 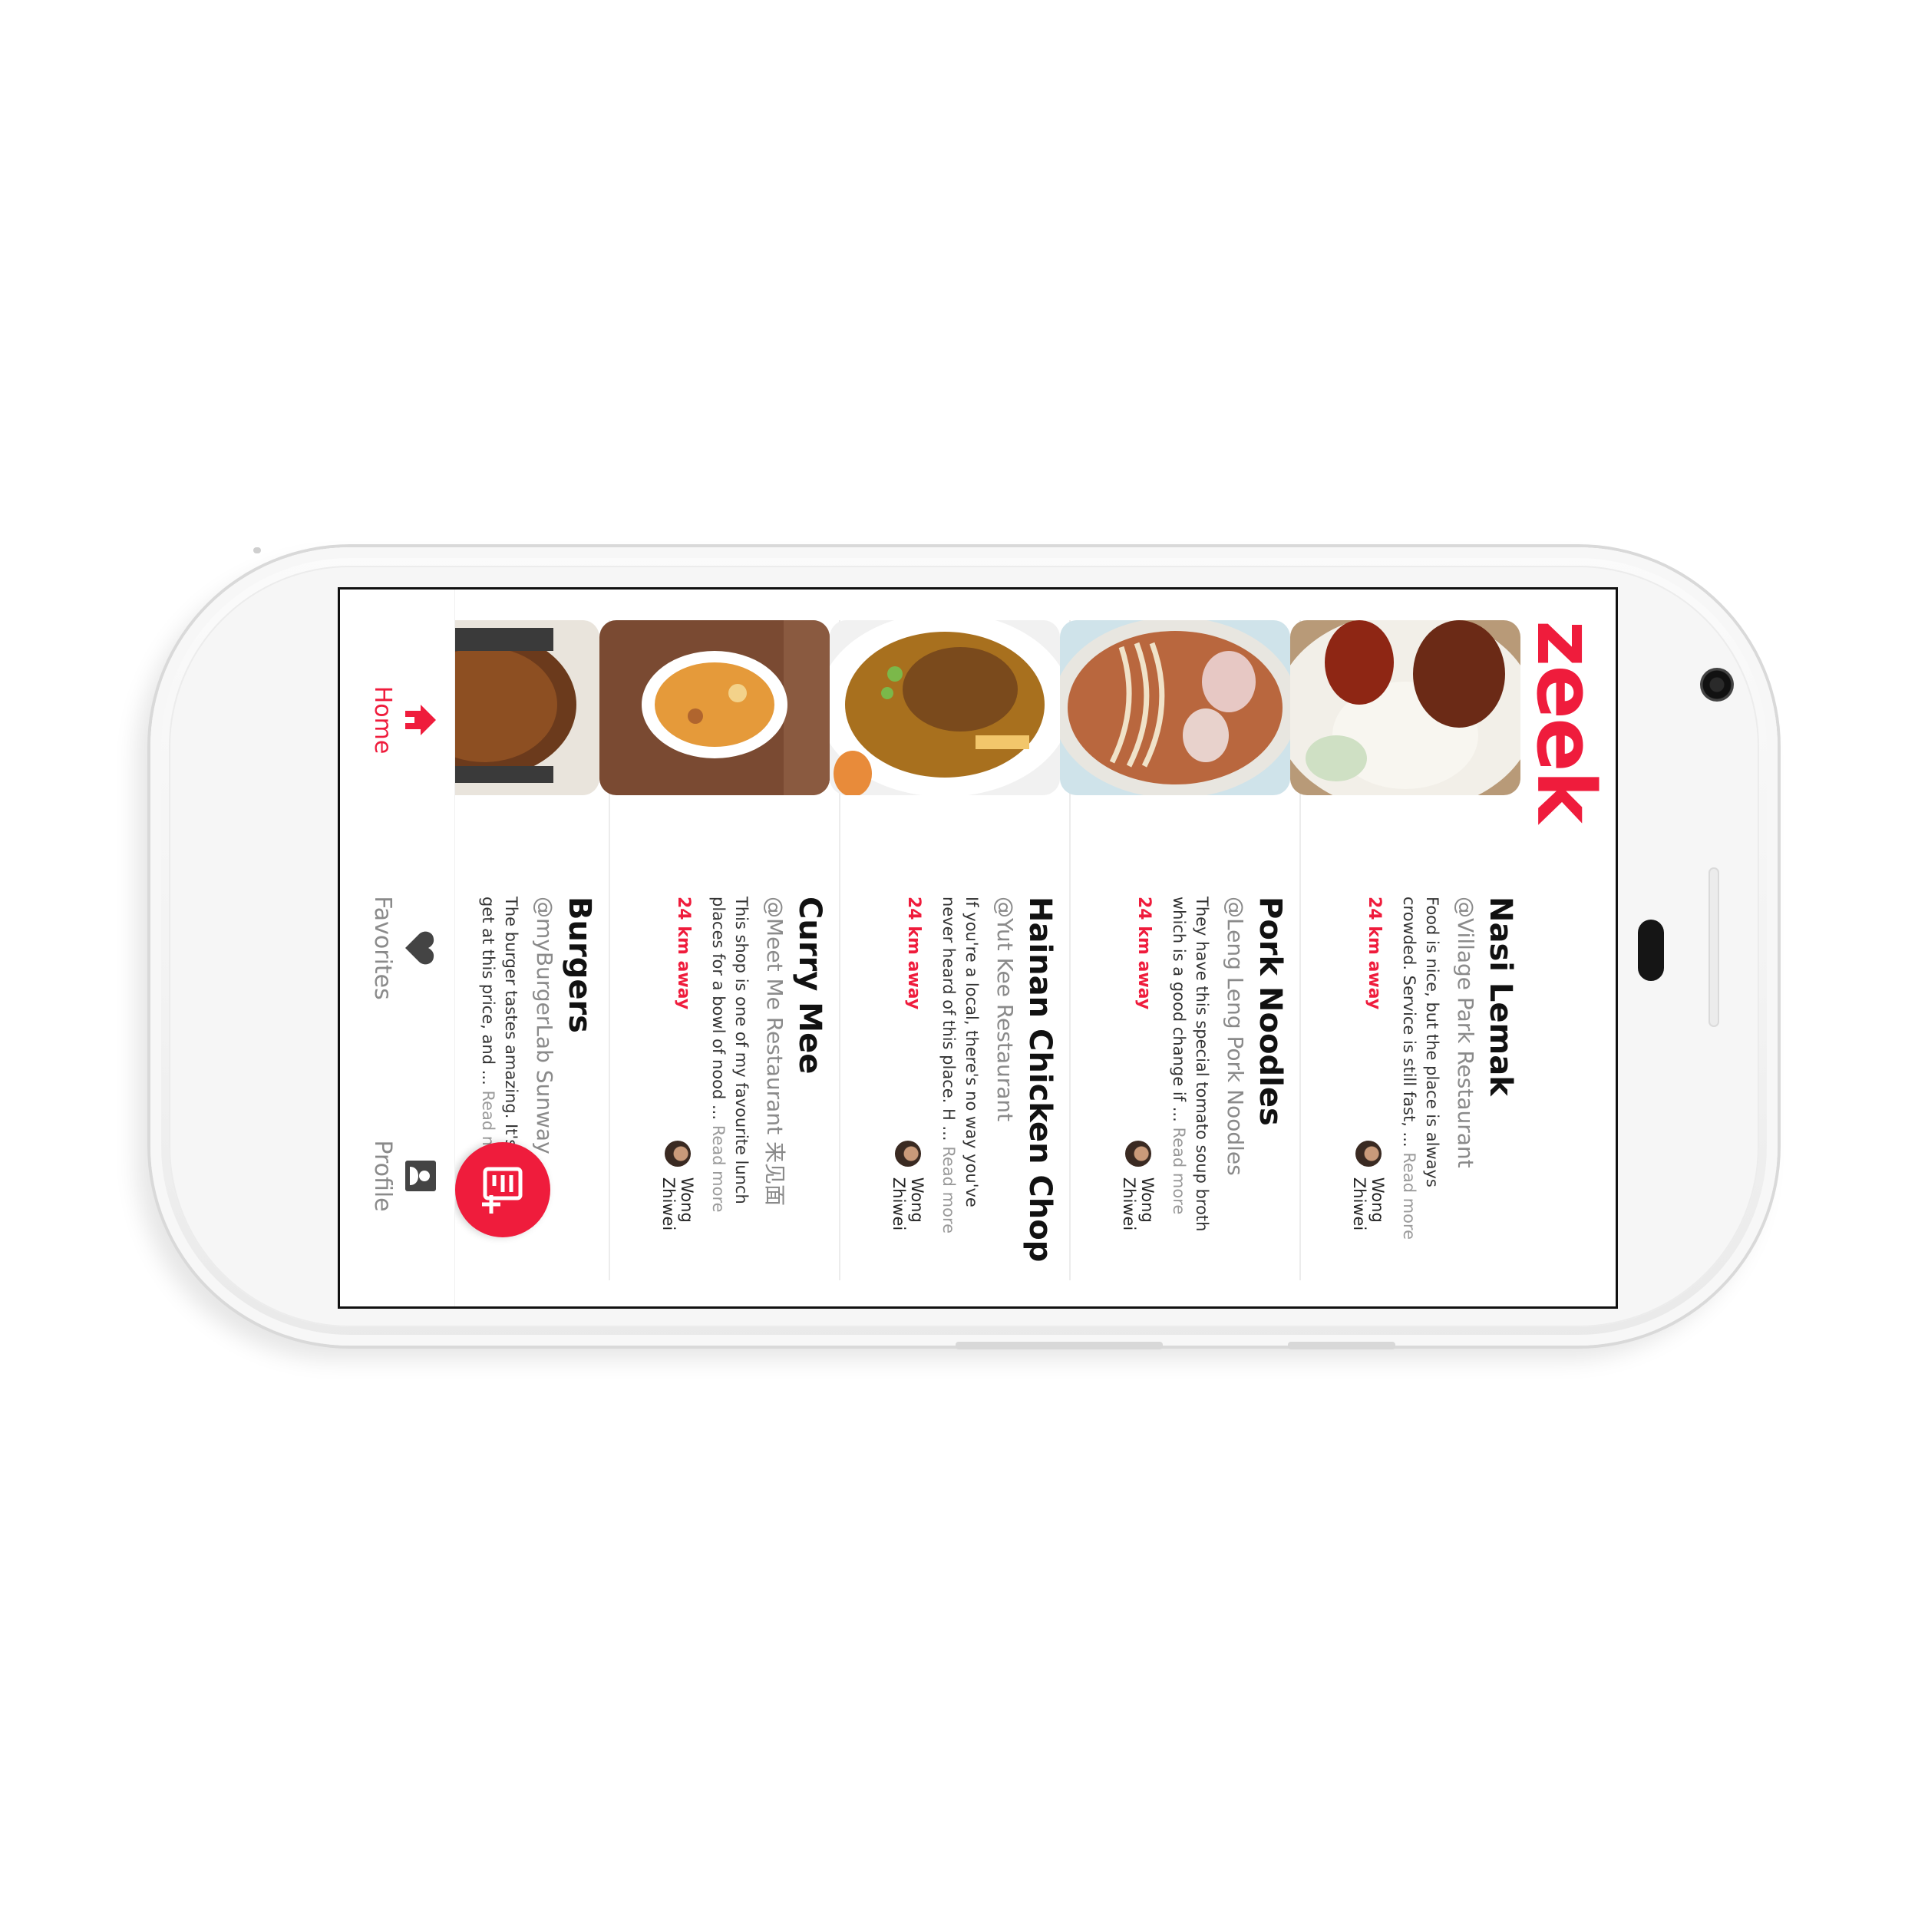 I want to click on front-camera-icon, so click(x=1717, y=685).